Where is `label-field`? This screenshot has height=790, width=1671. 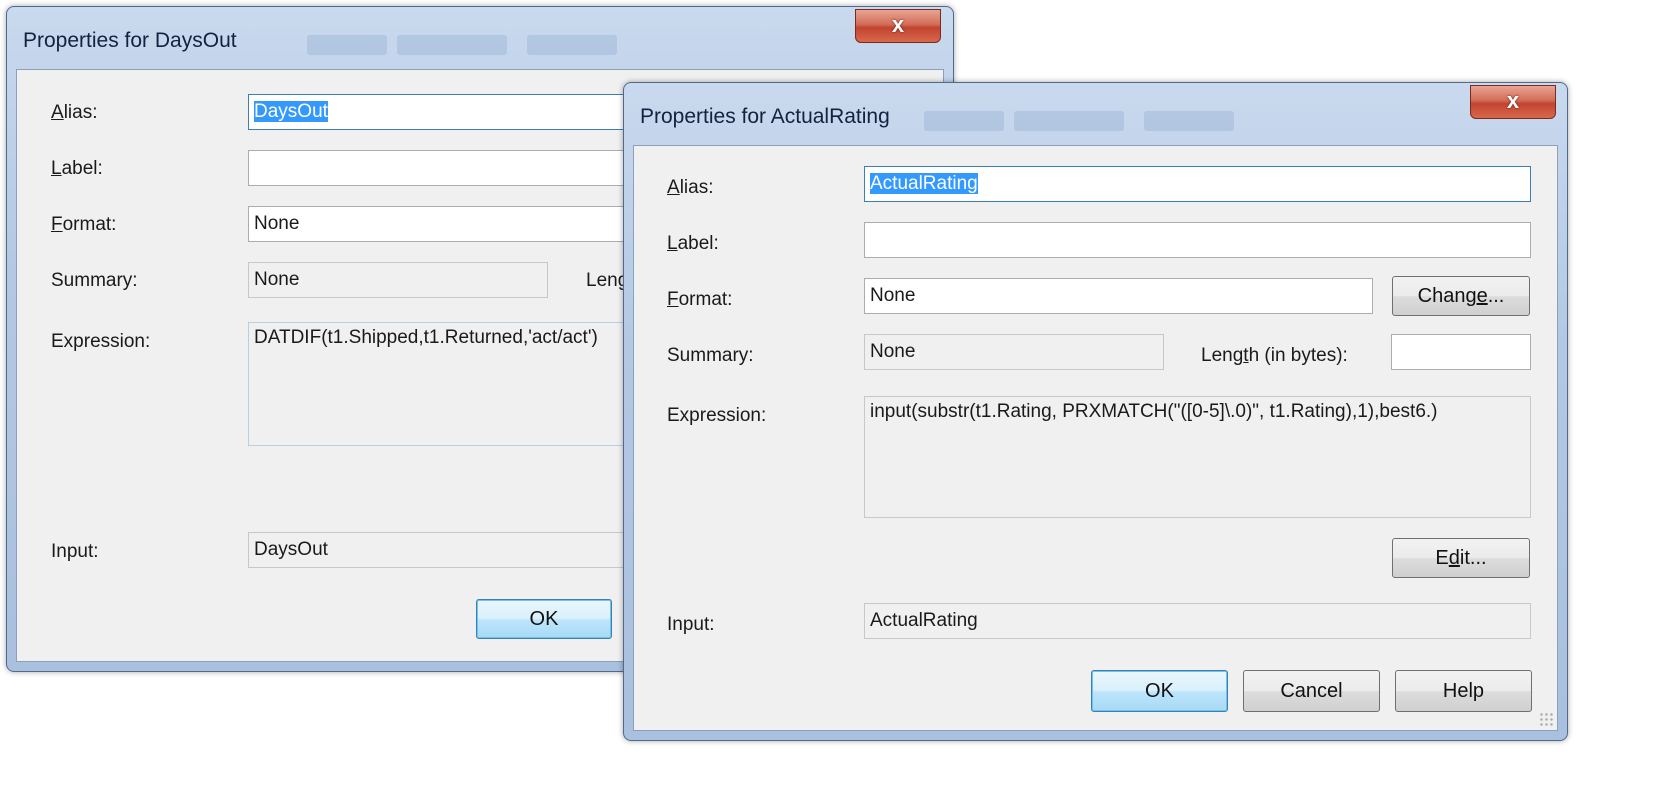 label-field is located at coordinates (1197, 240).